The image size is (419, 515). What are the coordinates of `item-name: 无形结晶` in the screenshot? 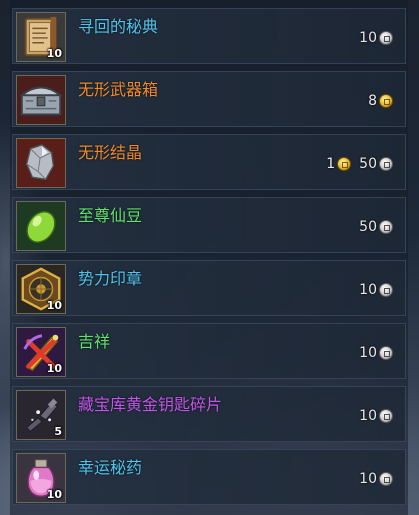 It's located at (110, 152).